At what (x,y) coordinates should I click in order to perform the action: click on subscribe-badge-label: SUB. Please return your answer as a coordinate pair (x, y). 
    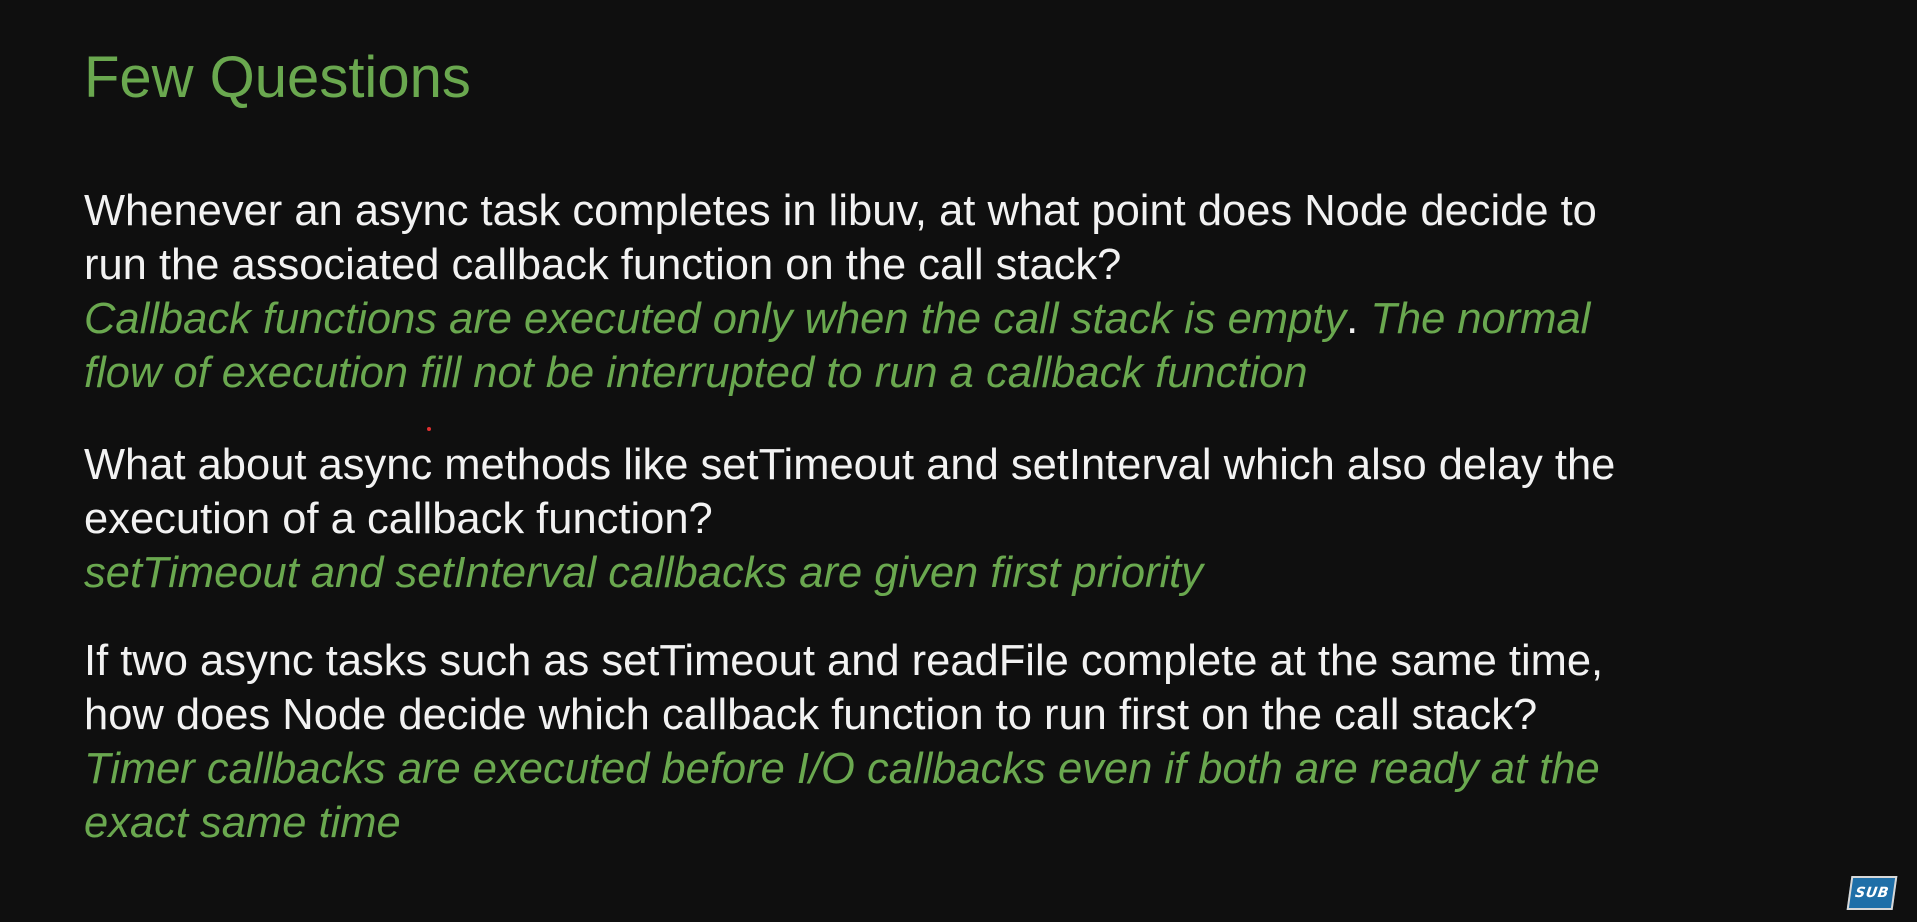
    Looking at the image, I should click on (1872, 893).